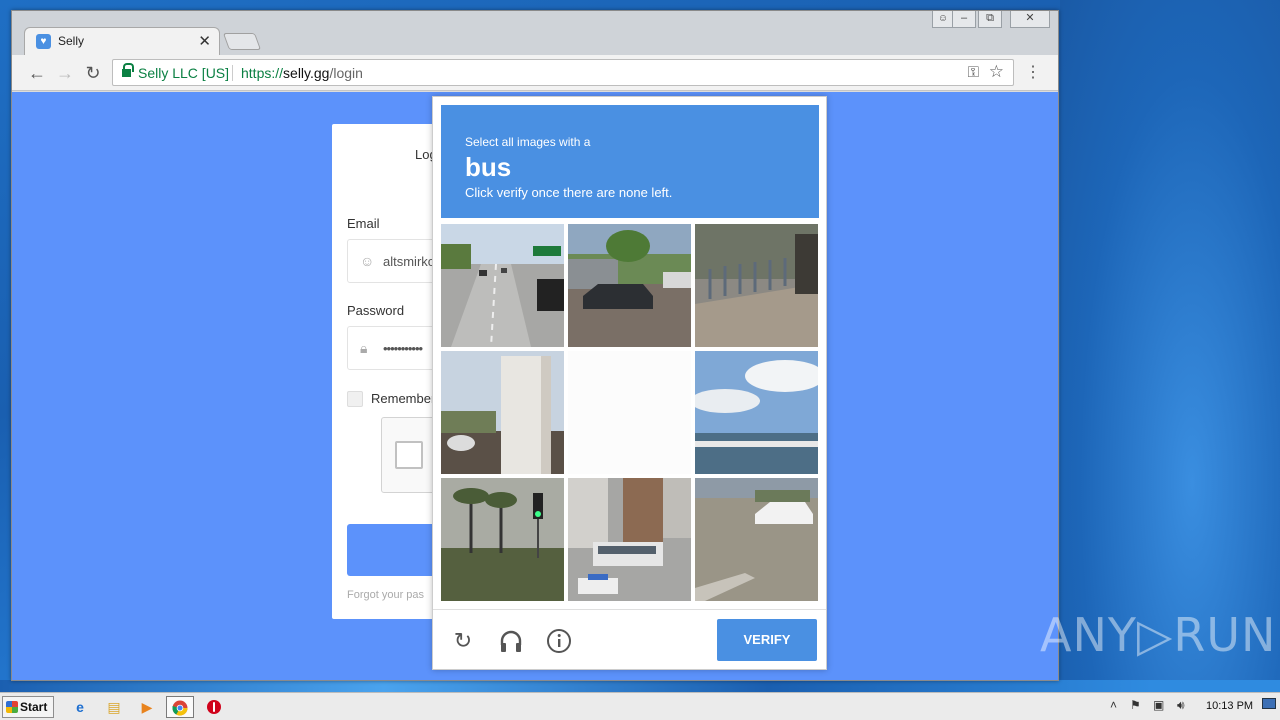  Describe the element at coordinates (1229, 706) in the screenshot. I see `system-clock: 10:13 PM` at that location.